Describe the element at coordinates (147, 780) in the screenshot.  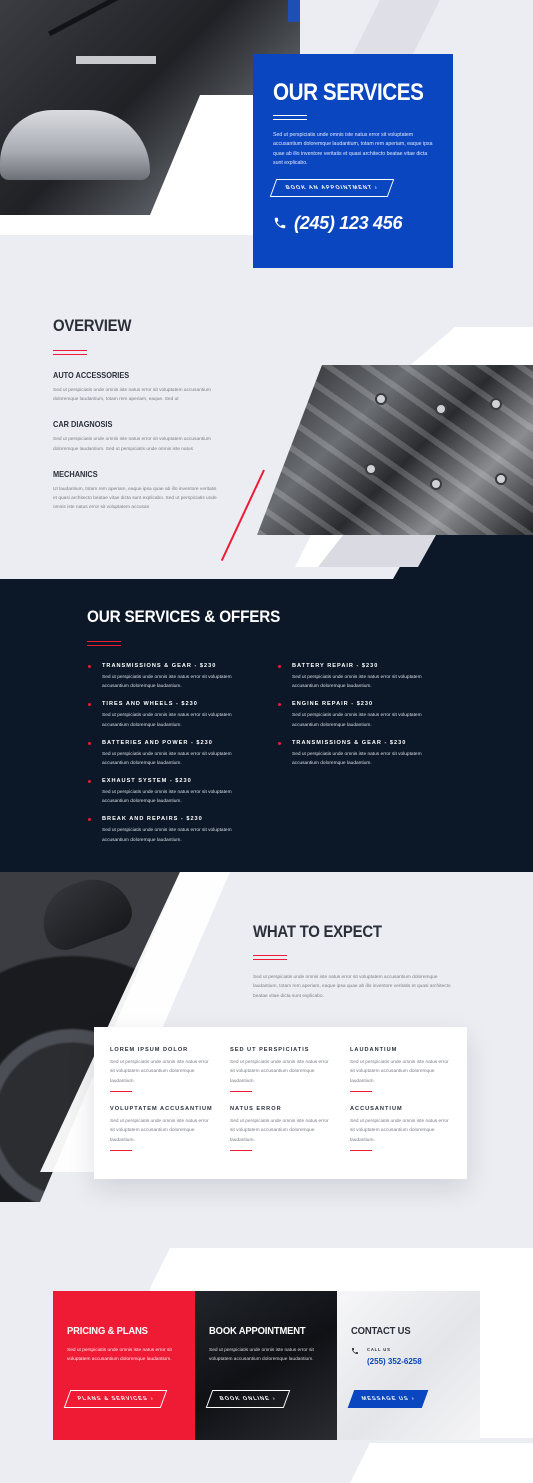
I see `offer-item-title: EXHAUST SYSTEM - $230` at that location.